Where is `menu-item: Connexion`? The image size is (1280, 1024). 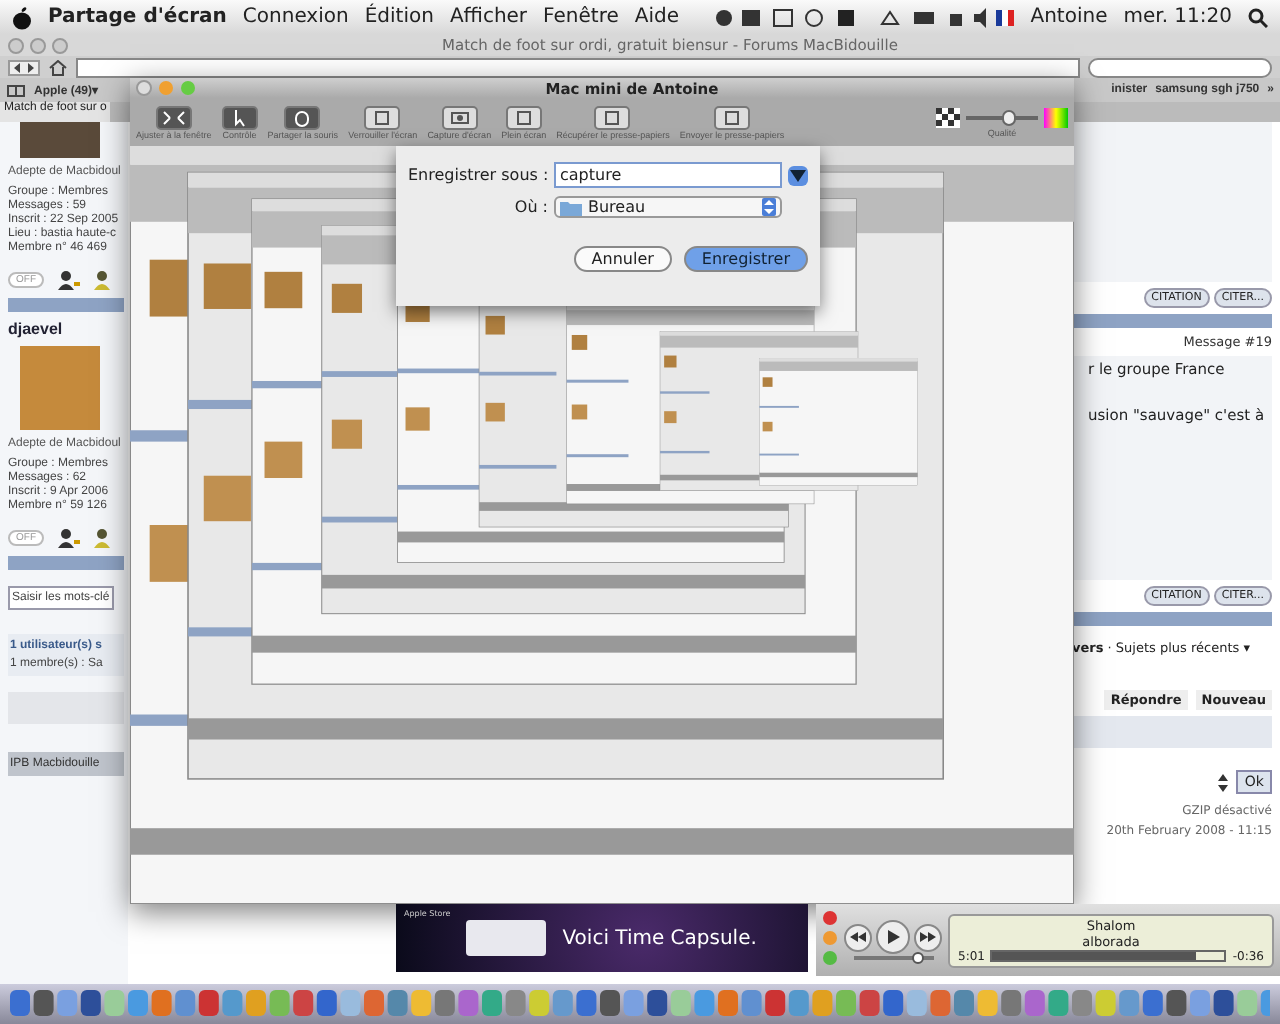 menu-item: Connexion is located at coordinates (295, 17).